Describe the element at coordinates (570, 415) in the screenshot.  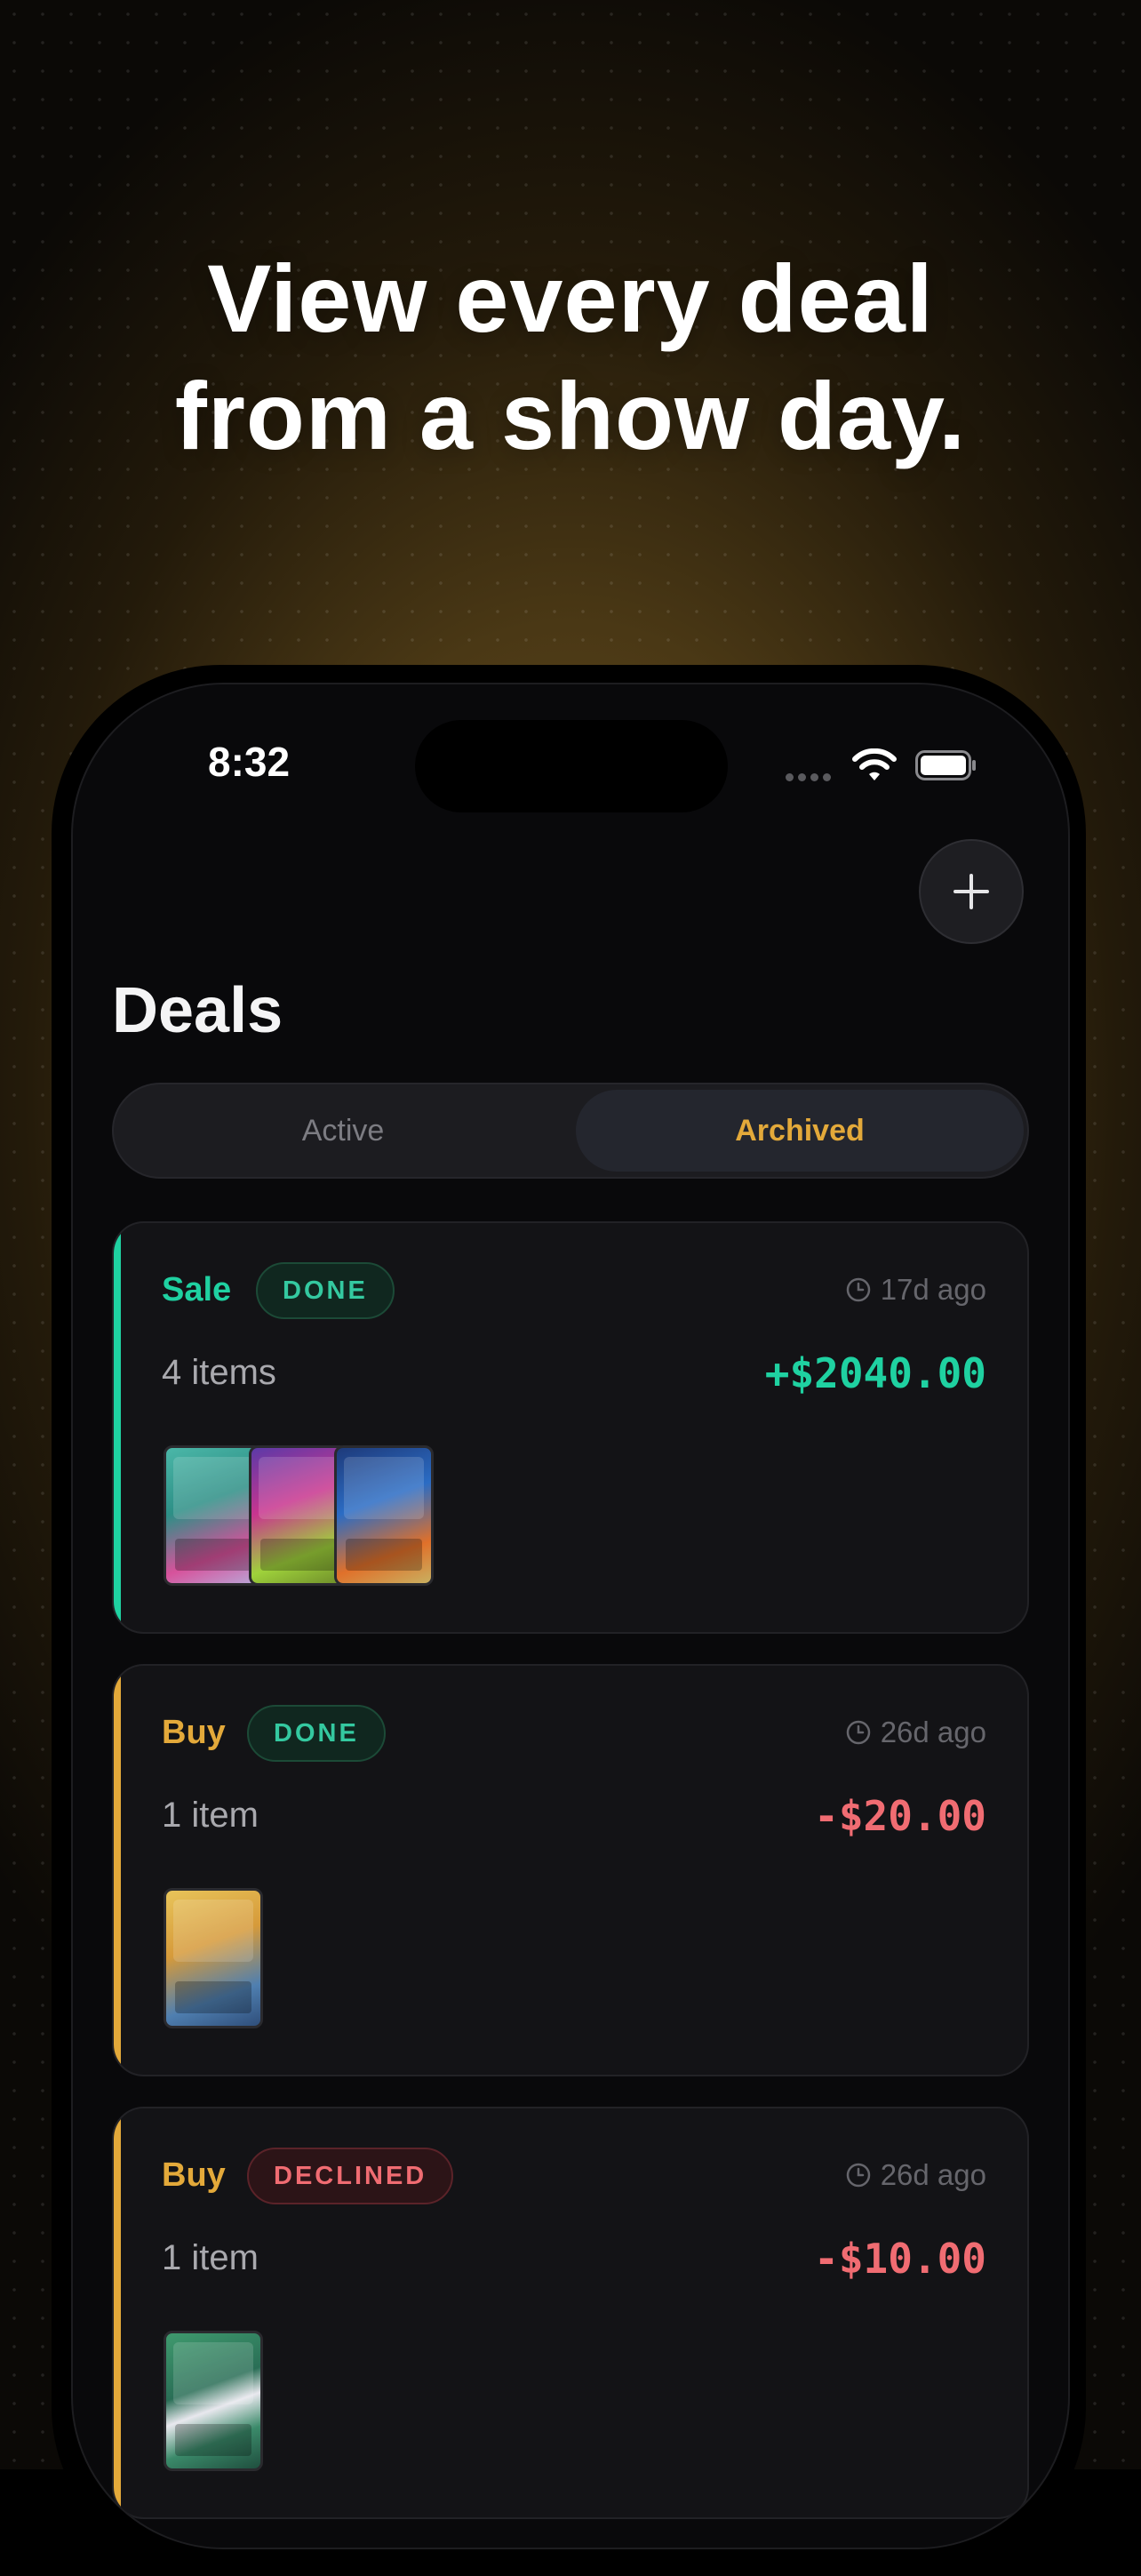
I see `headline-line-2: from a show day.` at that location.